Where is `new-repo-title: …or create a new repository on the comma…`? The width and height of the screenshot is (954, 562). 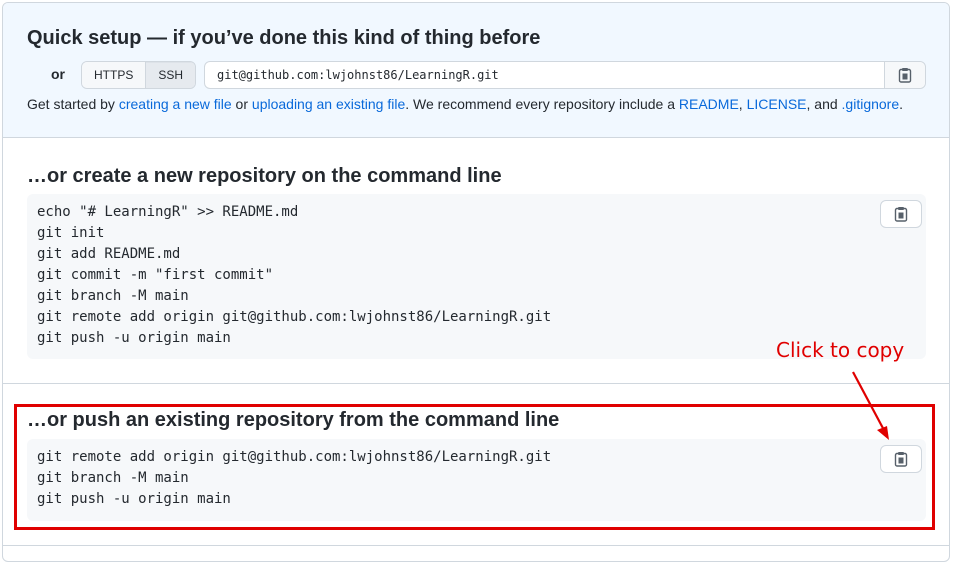
new-repo-title: …or create a new repository on the comma… is located at coordinates (264, 176).